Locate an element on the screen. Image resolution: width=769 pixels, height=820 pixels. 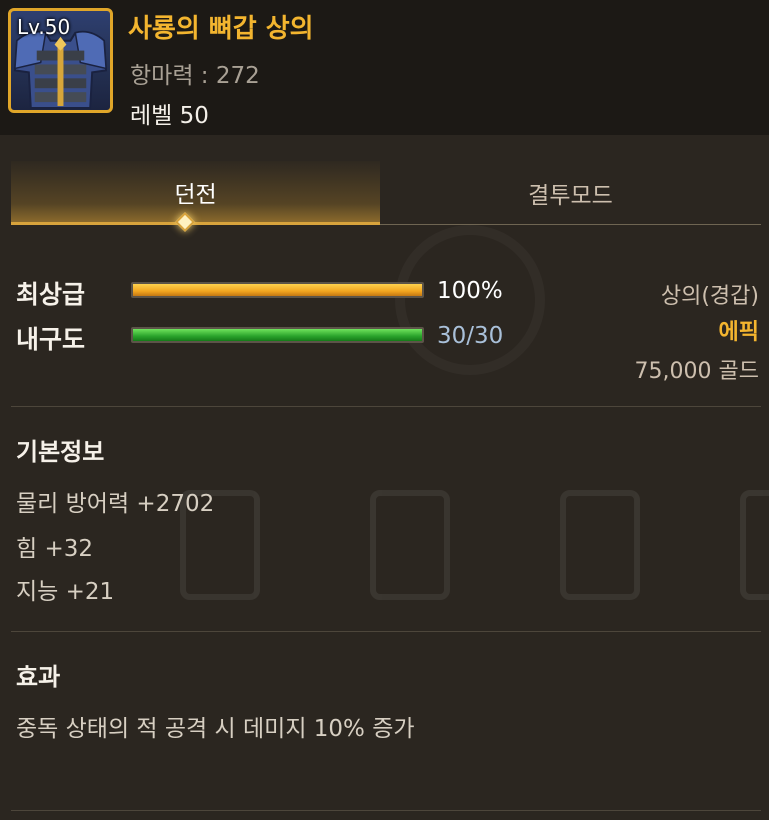
quality-bar-fill is located at coordinates (277, 290).